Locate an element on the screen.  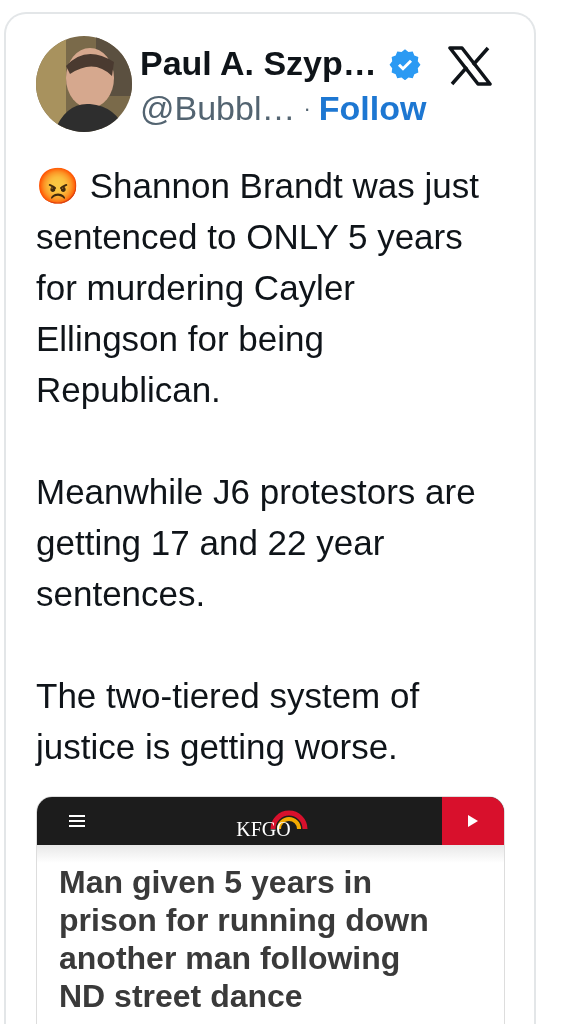
menu-icon is located at coordinates (77, 821).